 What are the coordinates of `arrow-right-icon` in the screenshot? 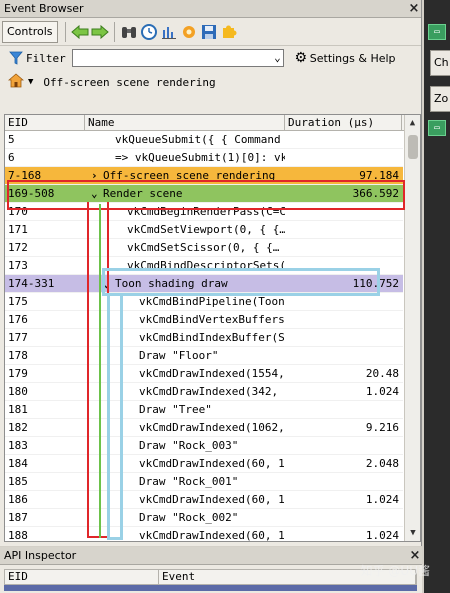 It's located at (100, 32).